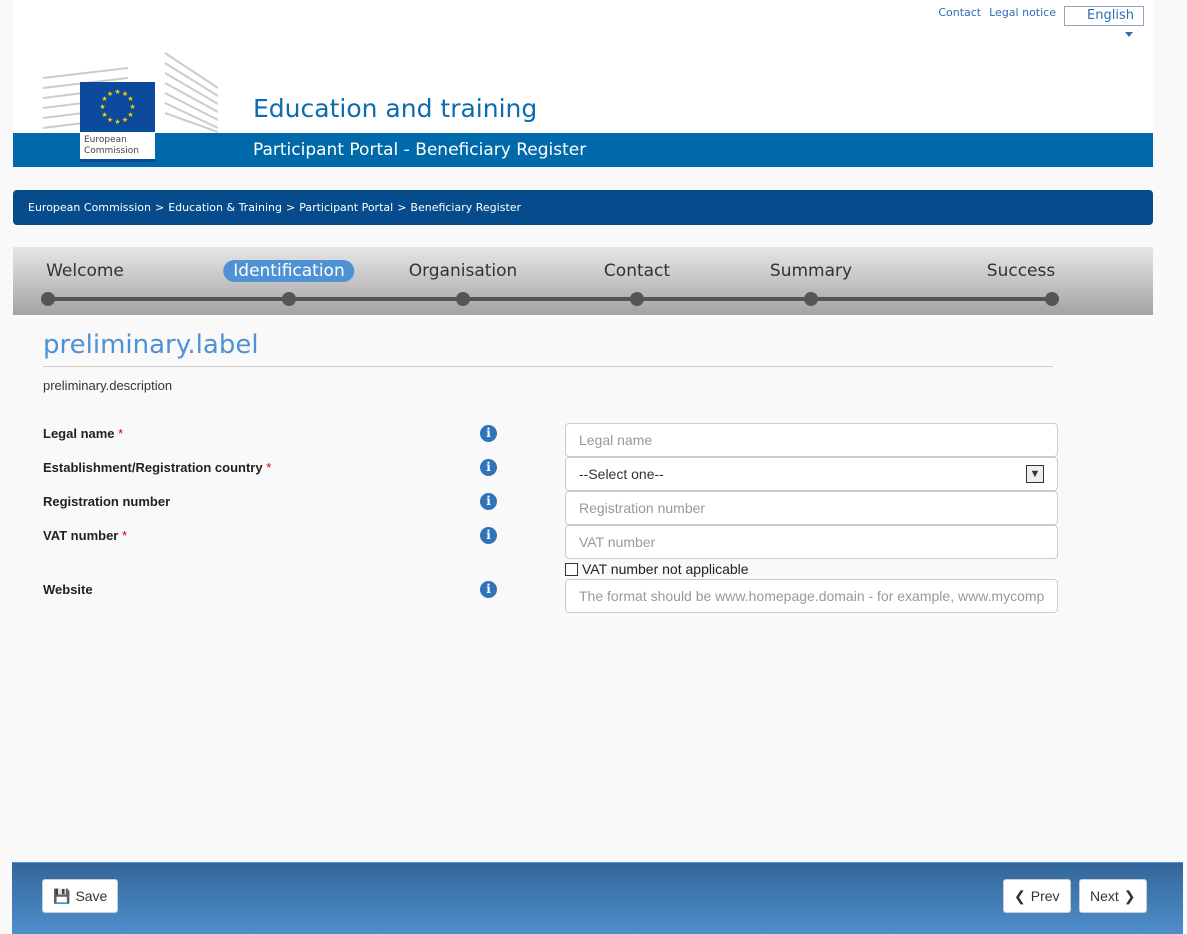 This screenshot has height=934, width=1187. What do you see at coordinates (1110, 15) in the screenshot?
I see `language-value: English` at bounding box center [1110, 15].